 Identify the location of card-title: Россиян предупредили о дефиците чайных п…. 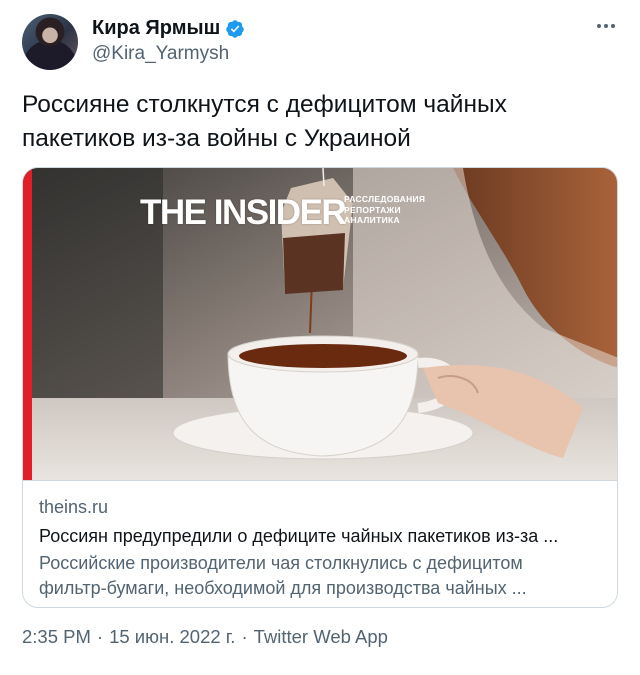
(321, 536).